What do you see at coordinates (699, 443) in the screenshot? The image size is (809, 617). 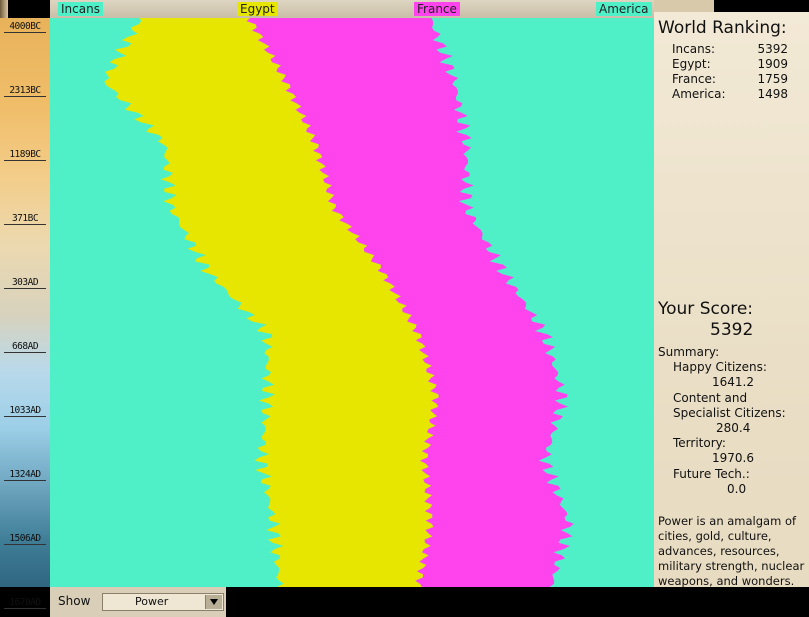 I see `territory-label: Territory:` at bounding box center [699, 443].